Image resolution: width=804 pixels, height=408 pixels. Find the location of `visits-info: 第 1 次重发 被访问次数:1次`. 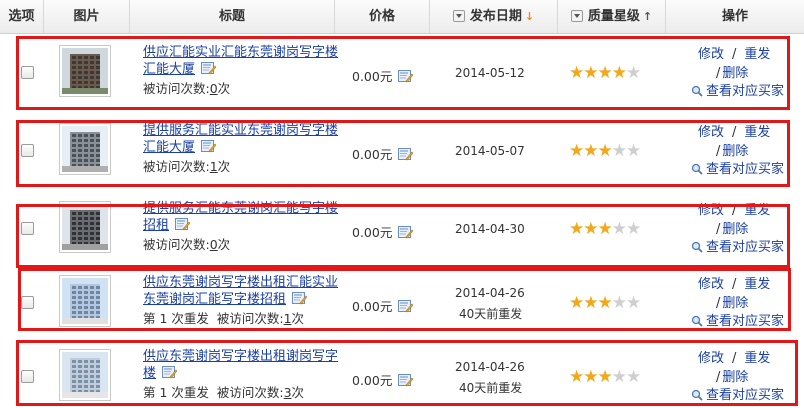

visits-info: 第 1 次重发 被访问次数:1次 is located at coordinates (223, 319).